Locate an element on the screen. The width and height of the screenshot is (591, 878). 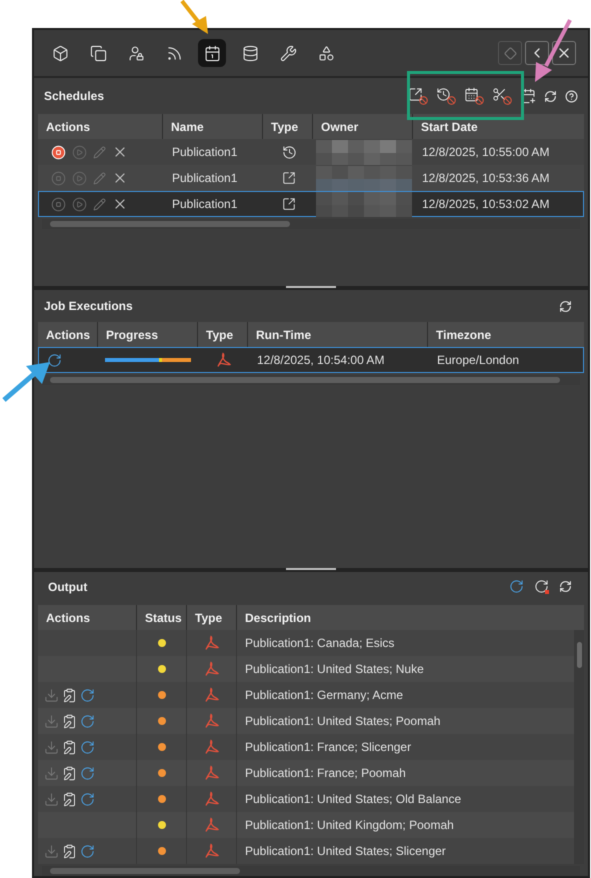
output-row: Publication1: France; Slicenger is located at coordinates (306, 747).